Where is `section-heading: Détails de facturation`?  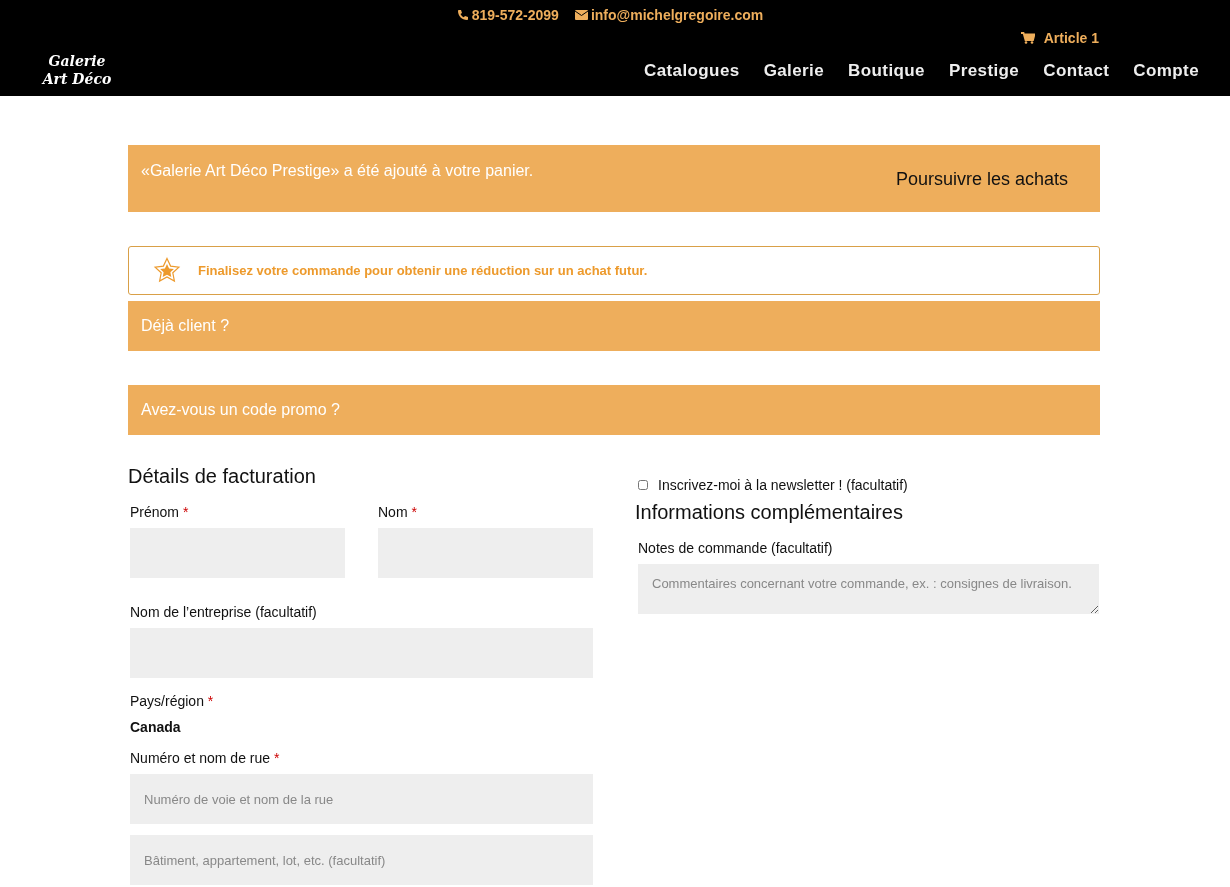
section-heading: Détails de facturation is located at coordinates (222, 476).